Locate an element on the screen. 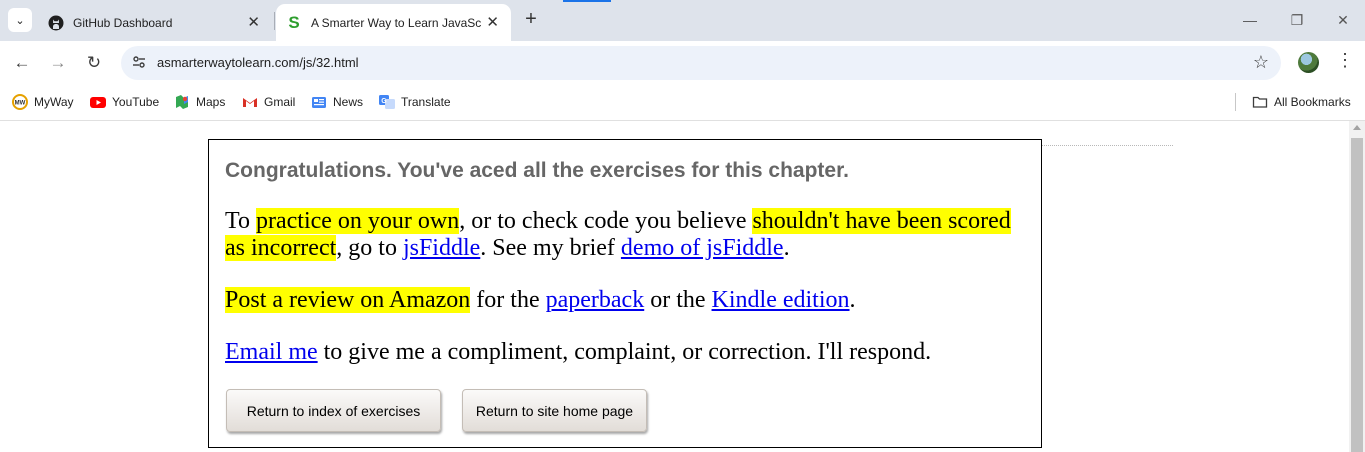  bookmark-label: MyWay is located at coordinates (54, 102).